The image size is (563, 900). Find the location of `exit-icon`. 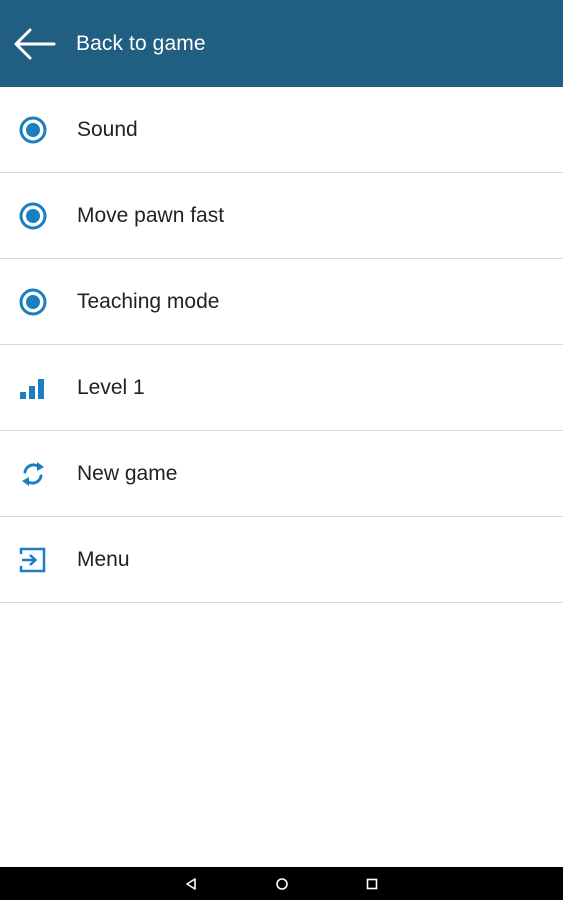

exit-icon is located at coordinates (33, 560).